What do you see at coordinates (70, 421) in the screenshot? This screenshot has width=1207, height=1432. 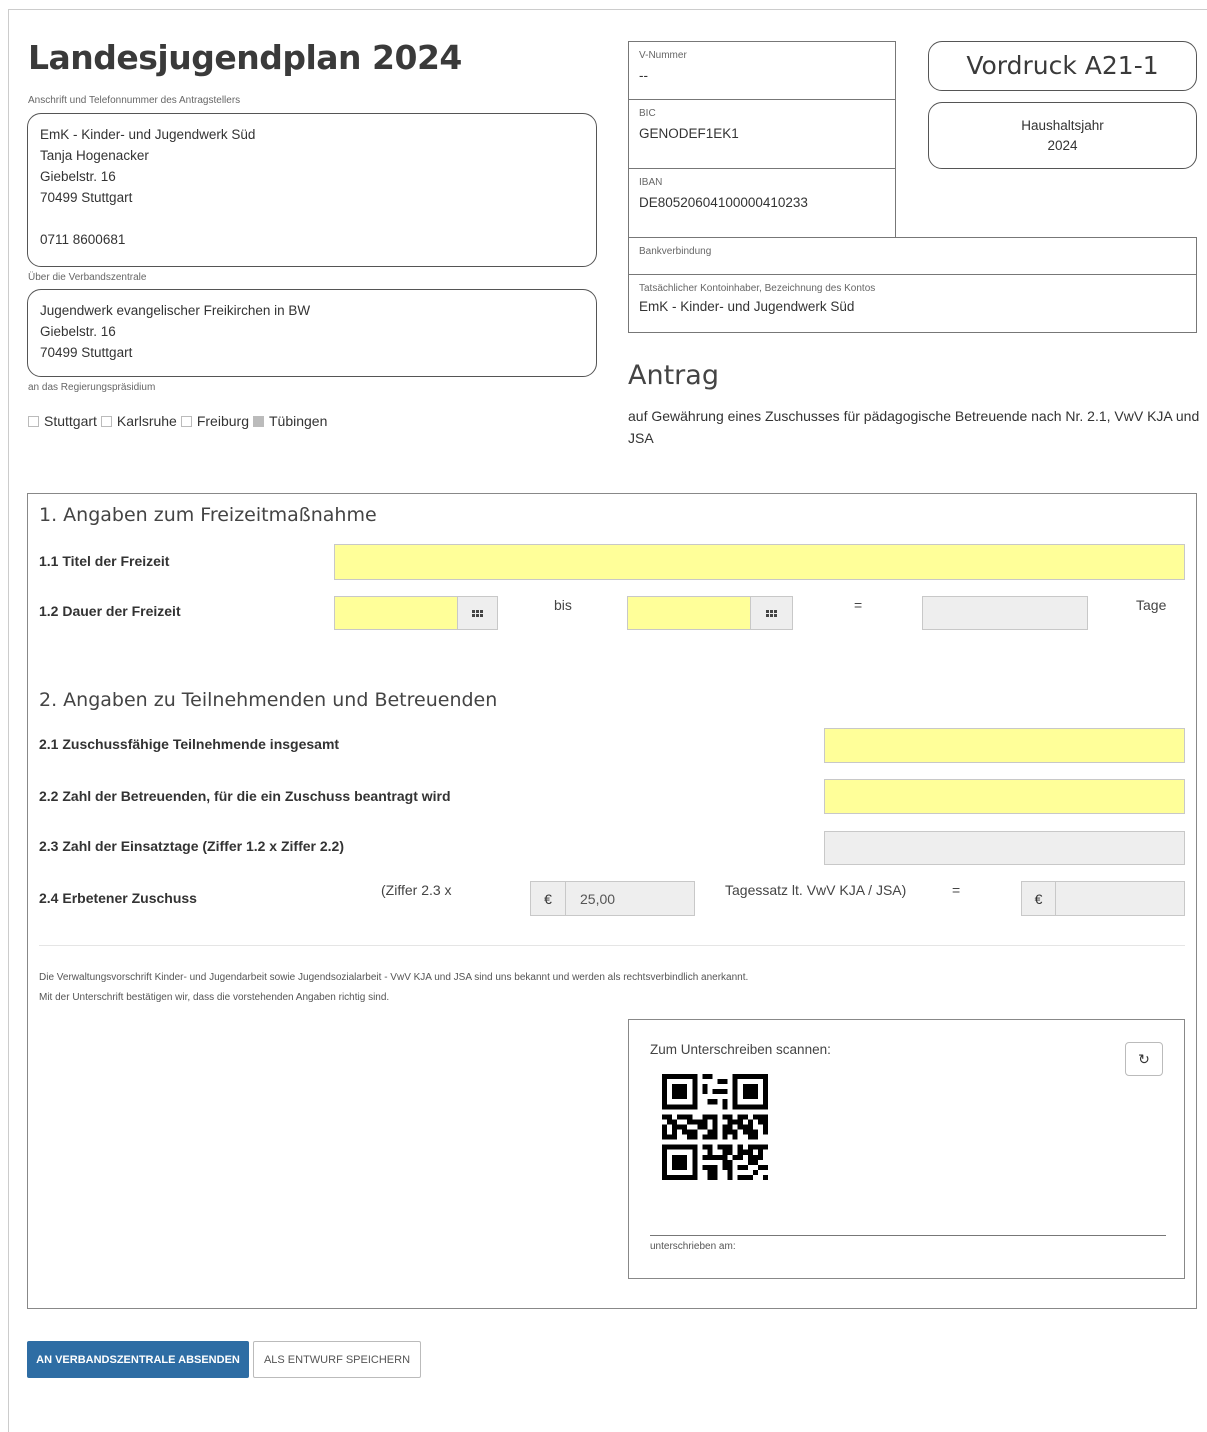 I see `rp-option-label: Stuttgart` at bounding box center [70, 421].